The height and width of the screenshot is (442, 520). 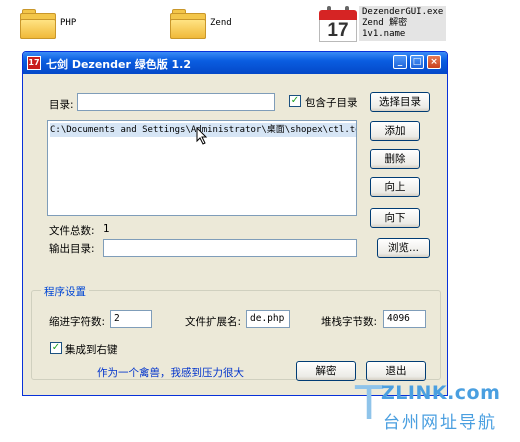 I want to click on ext-label: 文件扩展名:, so click(x=213, y=322).